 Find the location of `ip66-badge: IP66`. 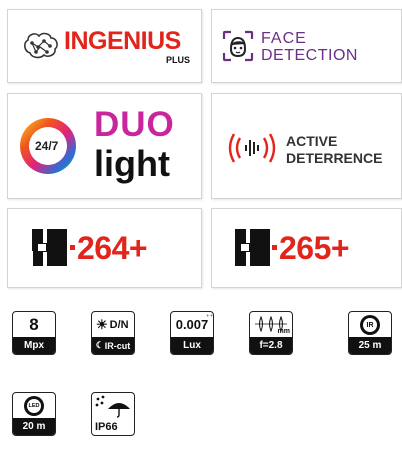

ip66-badge: IP66 is located at coordinates (113, 414).